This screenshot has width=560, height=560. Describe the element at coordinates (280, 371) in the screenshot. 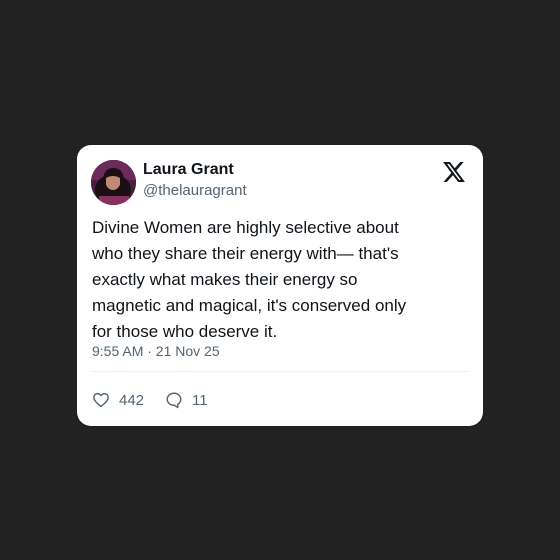

I see `divider` at that location.